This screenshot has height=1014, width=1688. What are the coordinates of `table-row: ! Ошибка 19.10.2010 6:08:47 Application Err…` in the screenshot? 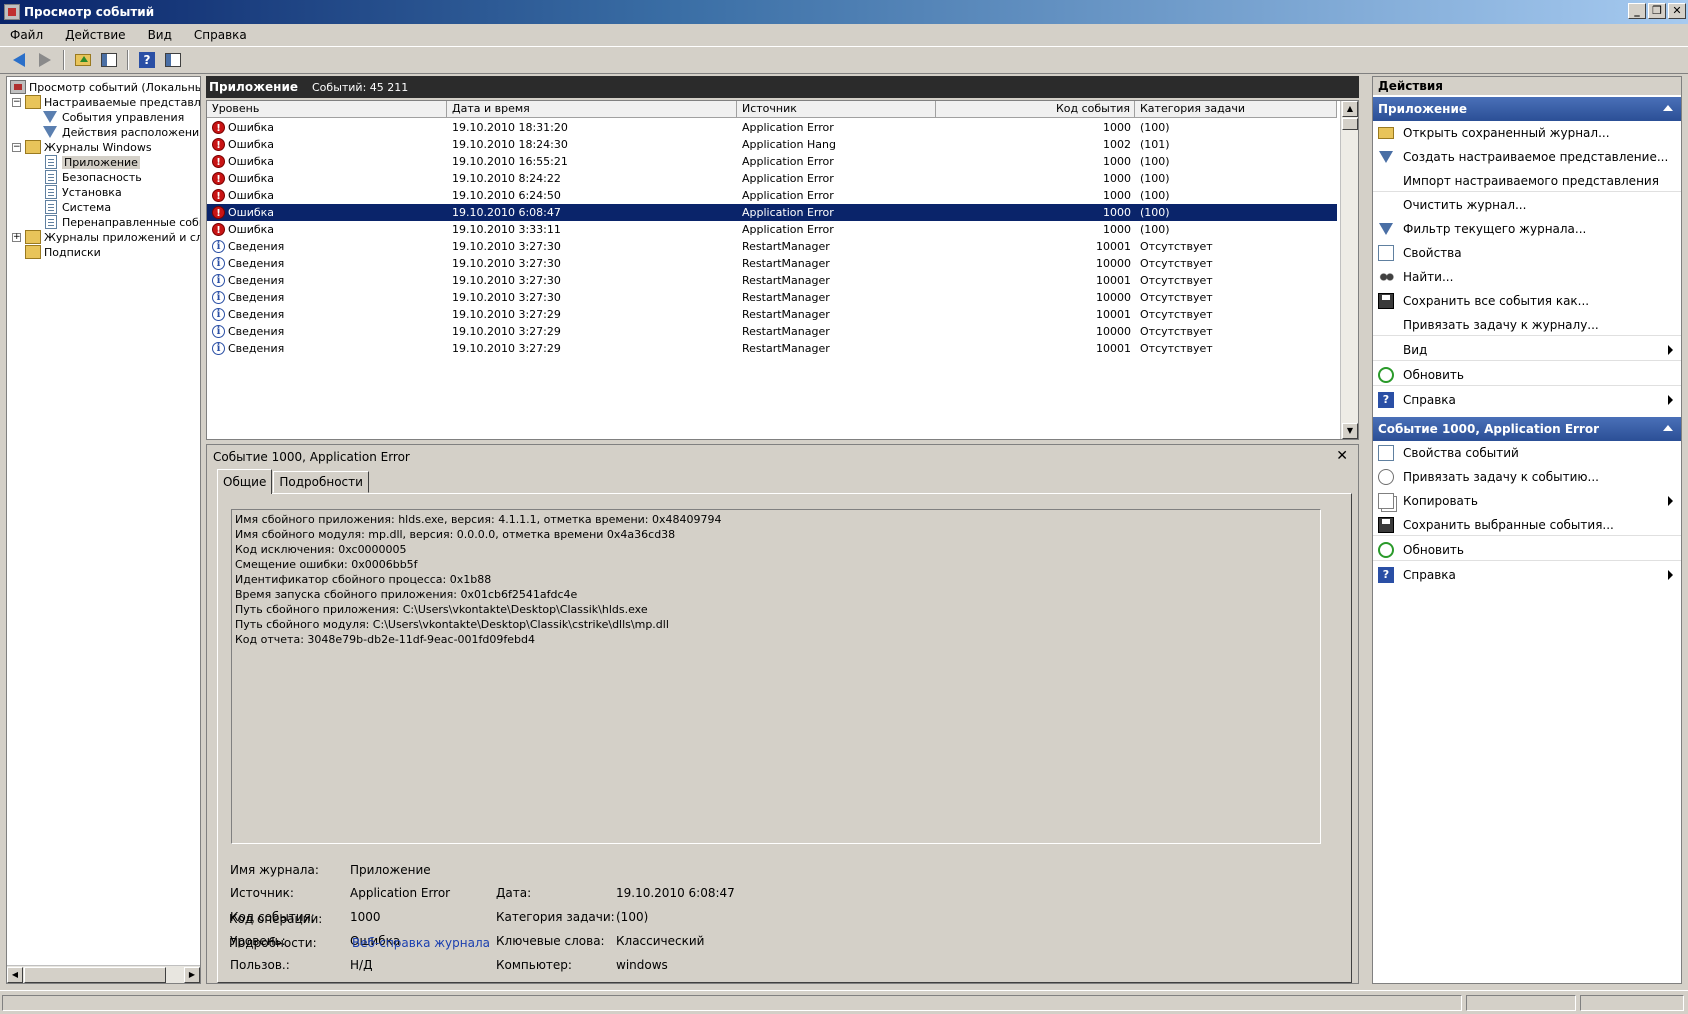 It's located at (772, 212).